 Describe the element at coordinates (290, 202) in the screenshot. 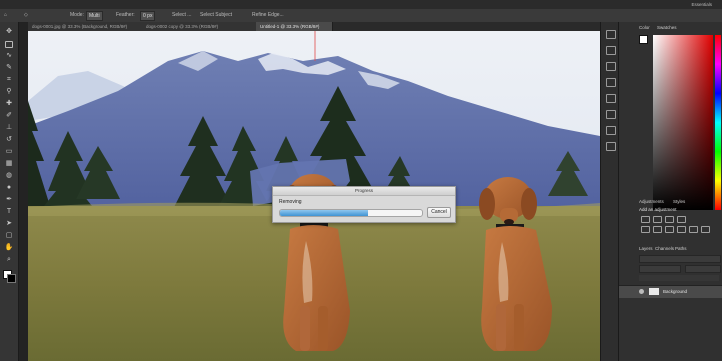

I see `progress-status-text: Removing` at that location.